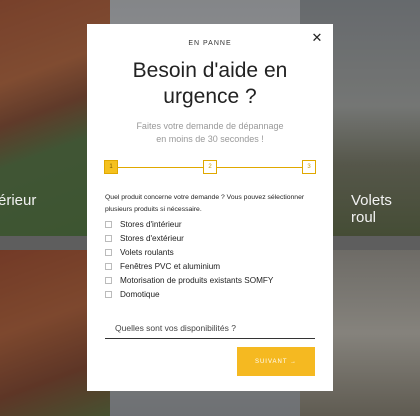  What do you see at coordinates (210, 43) in the screenshot?
I see `modal-eyebrow: EN PANNE` at bounding box center [210, 43].